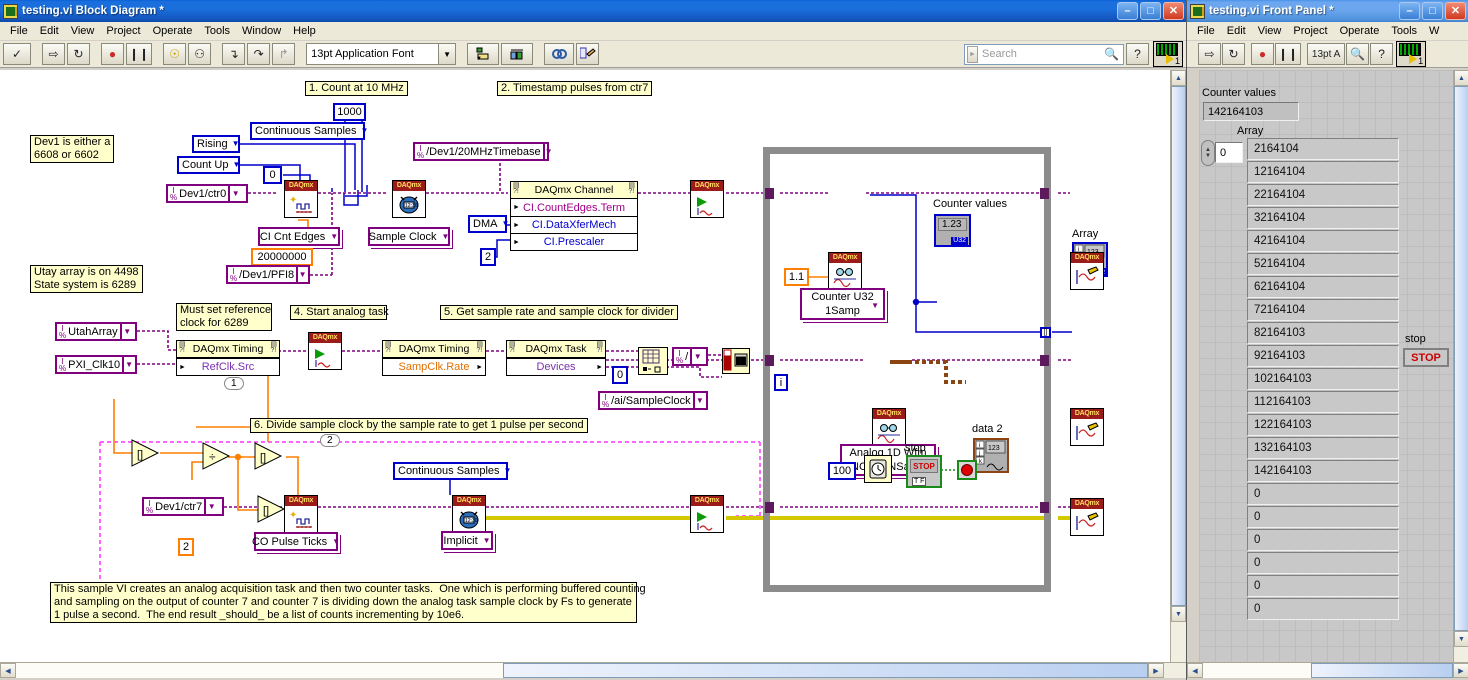 The image size is (1468, 680). I want to click on step-into-button: ↴, so click(234, 54).